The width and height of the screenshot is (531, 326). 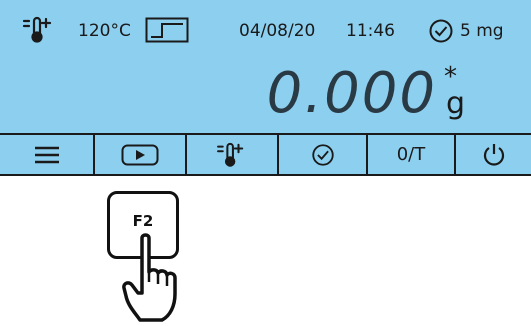 I want to click on weight-value: 0.000, so click(x=351, y=93).